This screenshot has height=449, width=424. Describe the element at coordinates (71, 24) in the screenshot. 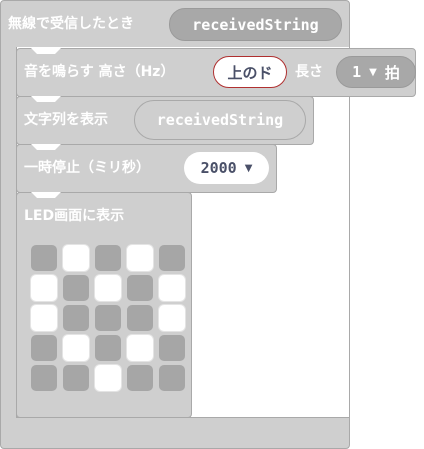

I see `radio-block-label: 無線で受信したとき` at that location.